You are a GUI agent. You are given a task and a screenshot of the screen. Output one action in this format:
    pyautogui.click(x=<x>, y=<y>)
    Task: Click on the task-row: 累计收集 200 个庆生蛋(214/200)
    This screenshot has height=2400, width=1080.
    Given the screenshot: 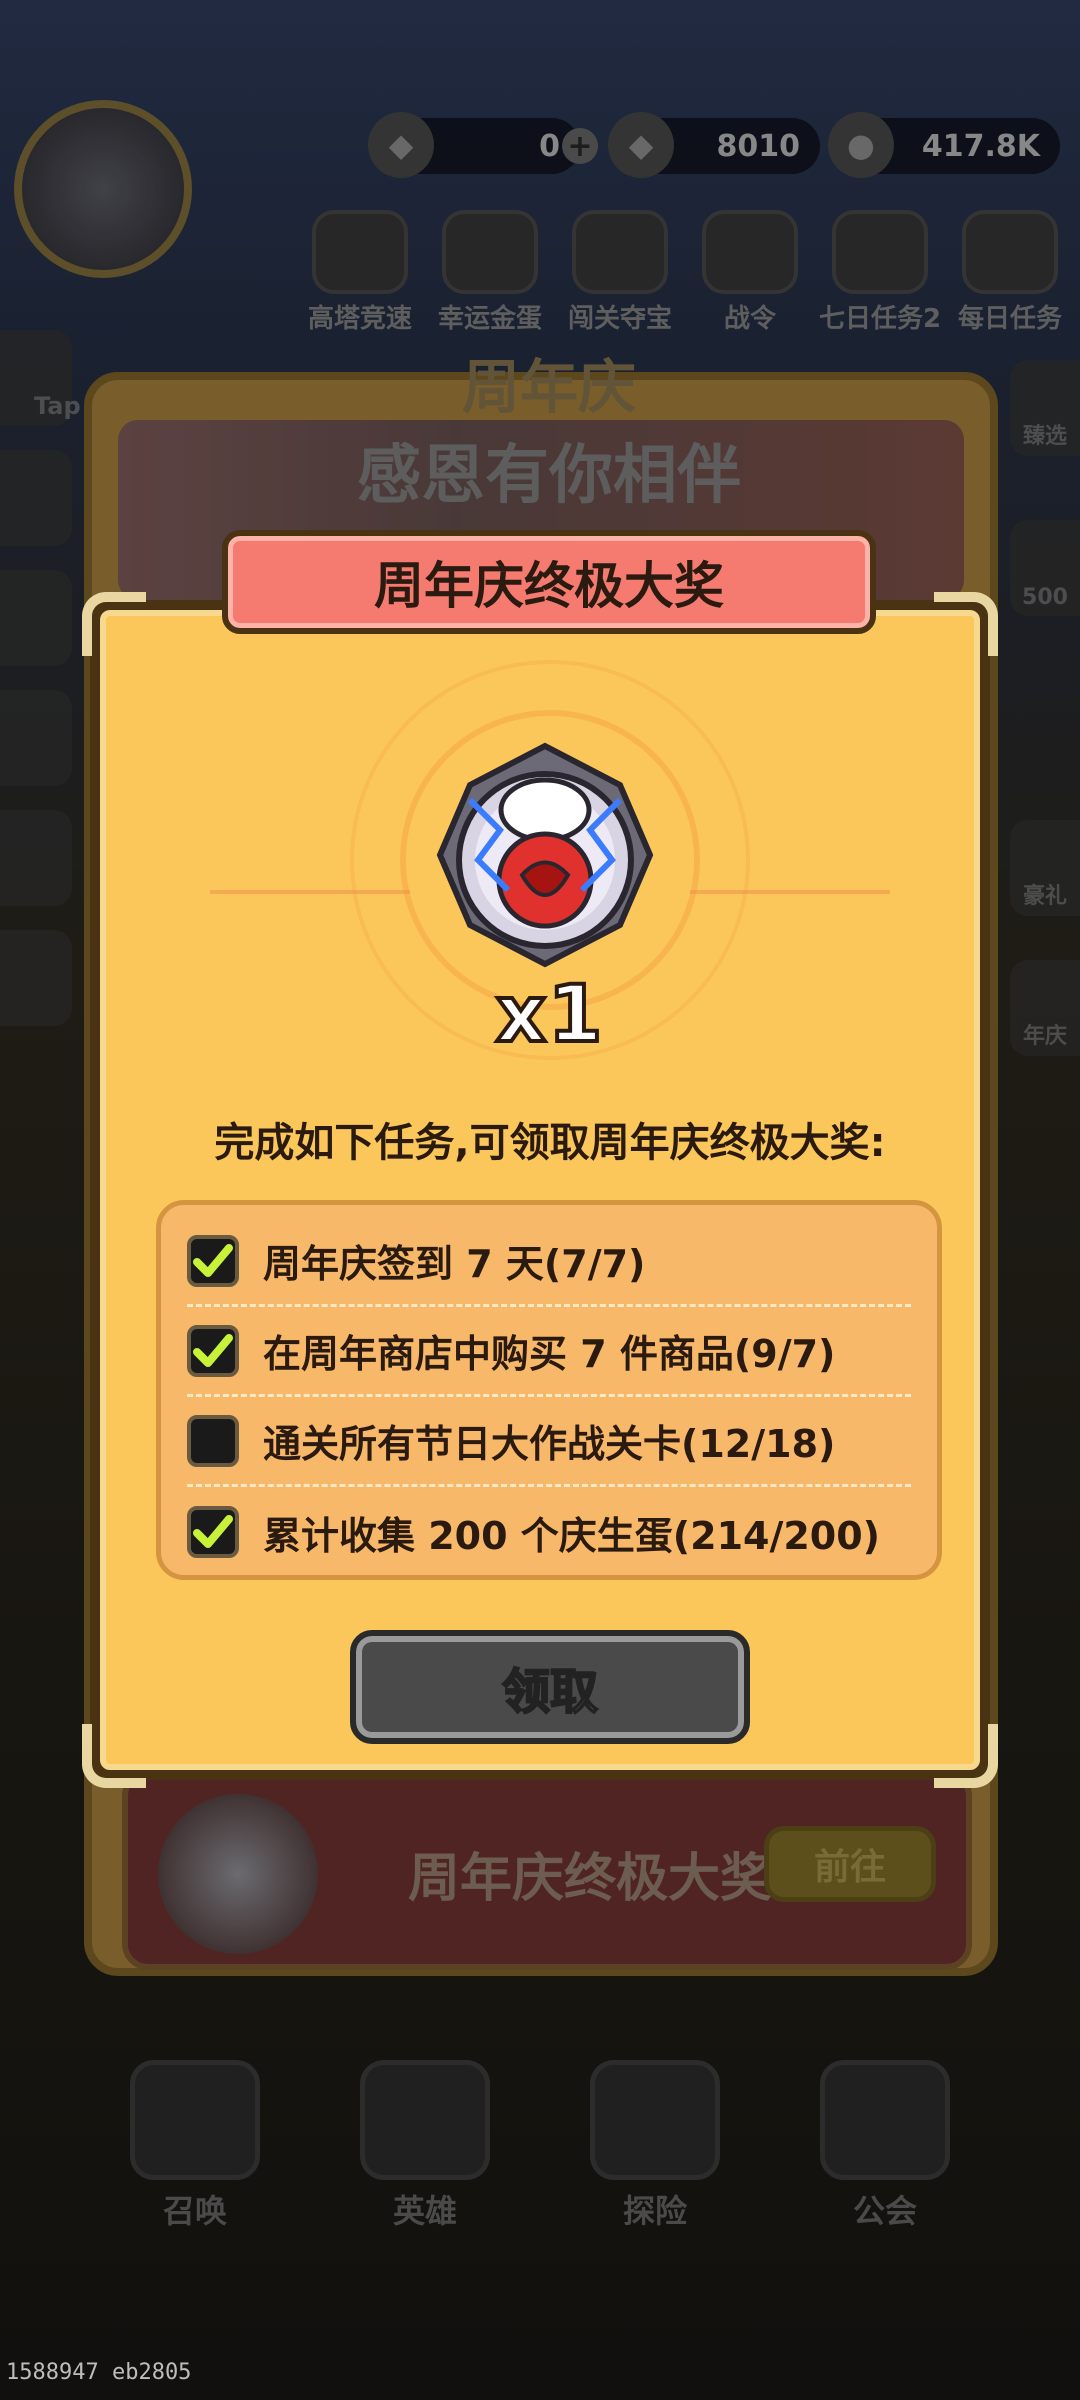 What is the action you would take?
    pyautogui.click(x=549, y=1532)
    